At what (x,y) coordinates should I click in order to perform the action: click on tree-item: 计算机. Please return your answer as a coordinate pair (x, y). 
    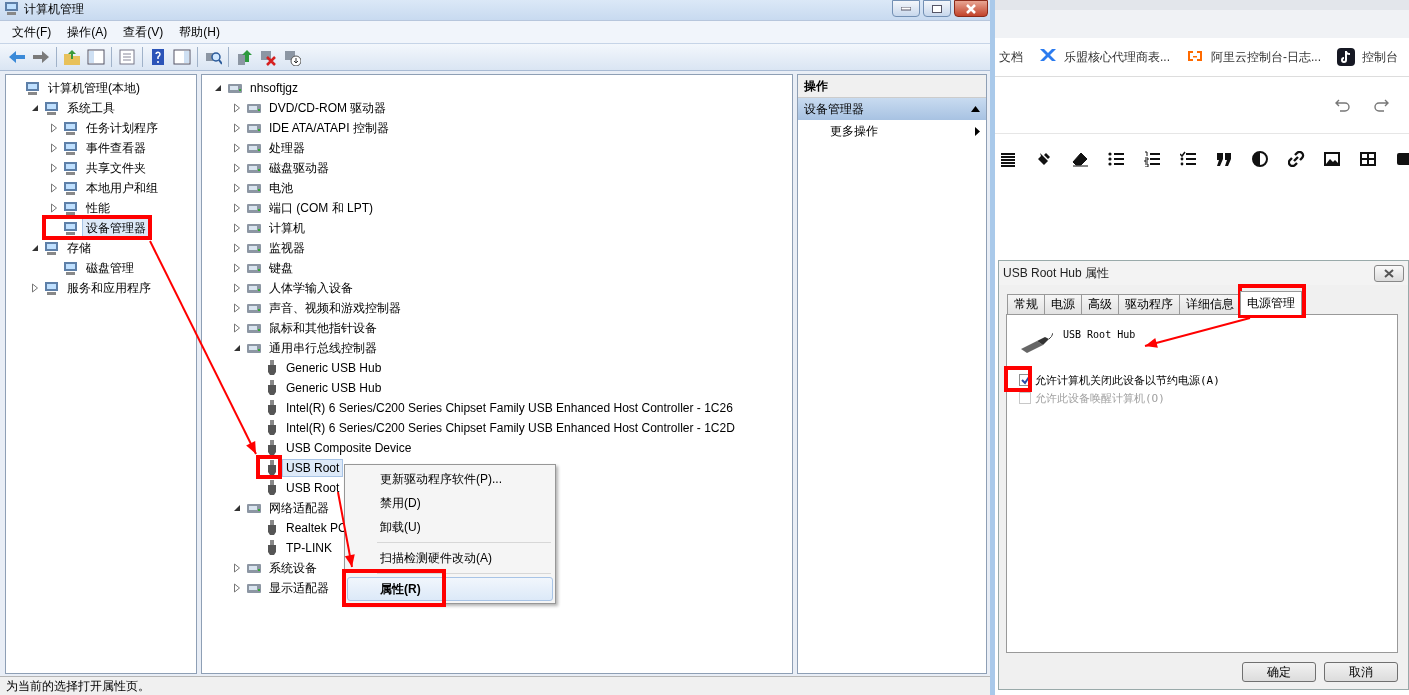
    Looking at the image, I should click on (287, 228).